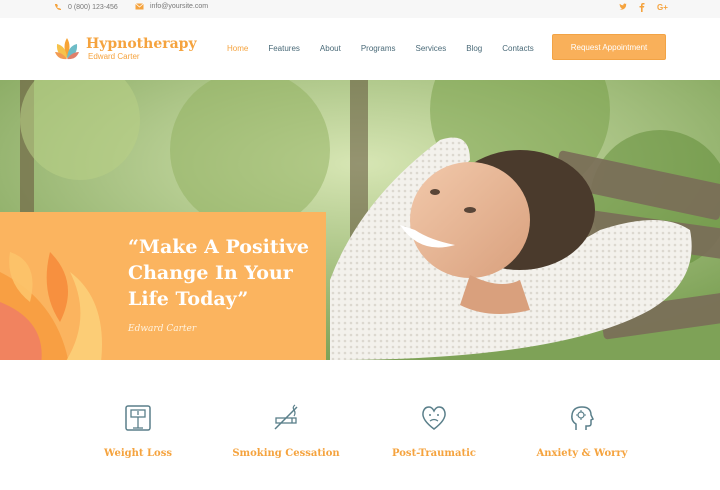 This screenshot has height=490, width=720. What do you see at coordinates (623, 9) in the screenshot?
I see `twitter-icon` at bounding box center [623, 9].